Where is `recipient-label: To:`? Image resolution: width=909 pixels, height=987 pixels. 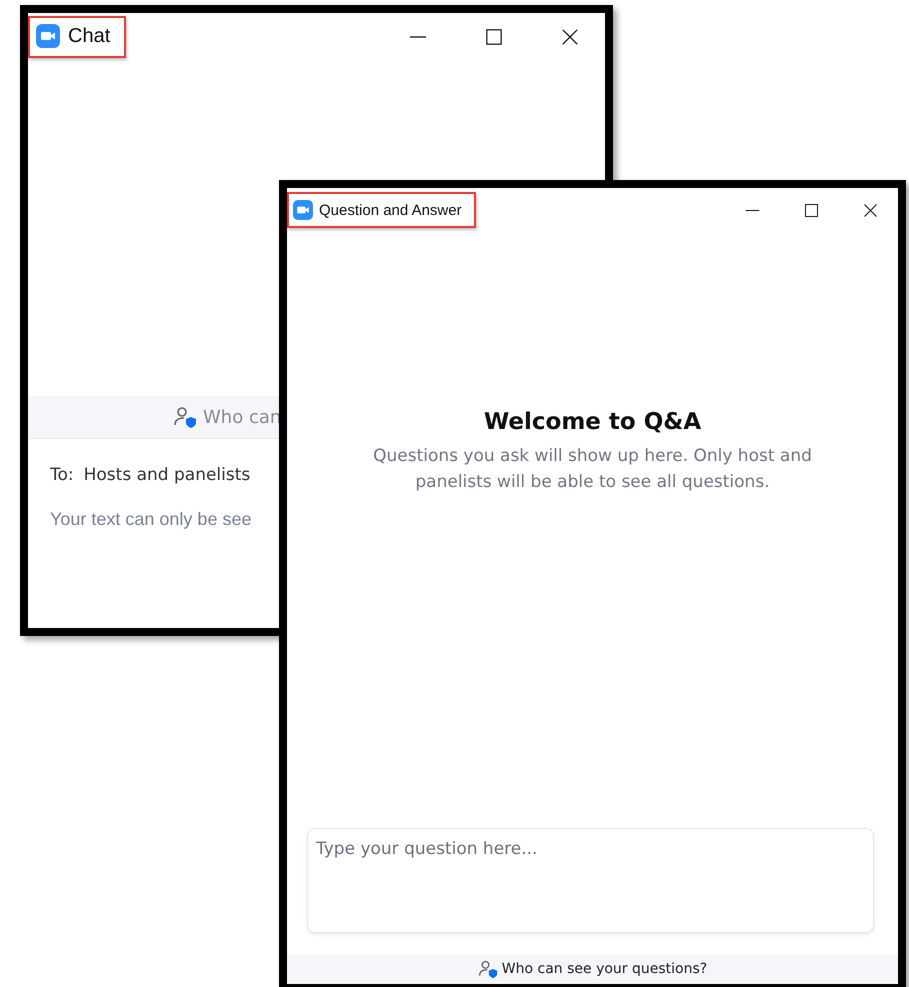
recipient-label: To: is located at coordinates (62, 475).